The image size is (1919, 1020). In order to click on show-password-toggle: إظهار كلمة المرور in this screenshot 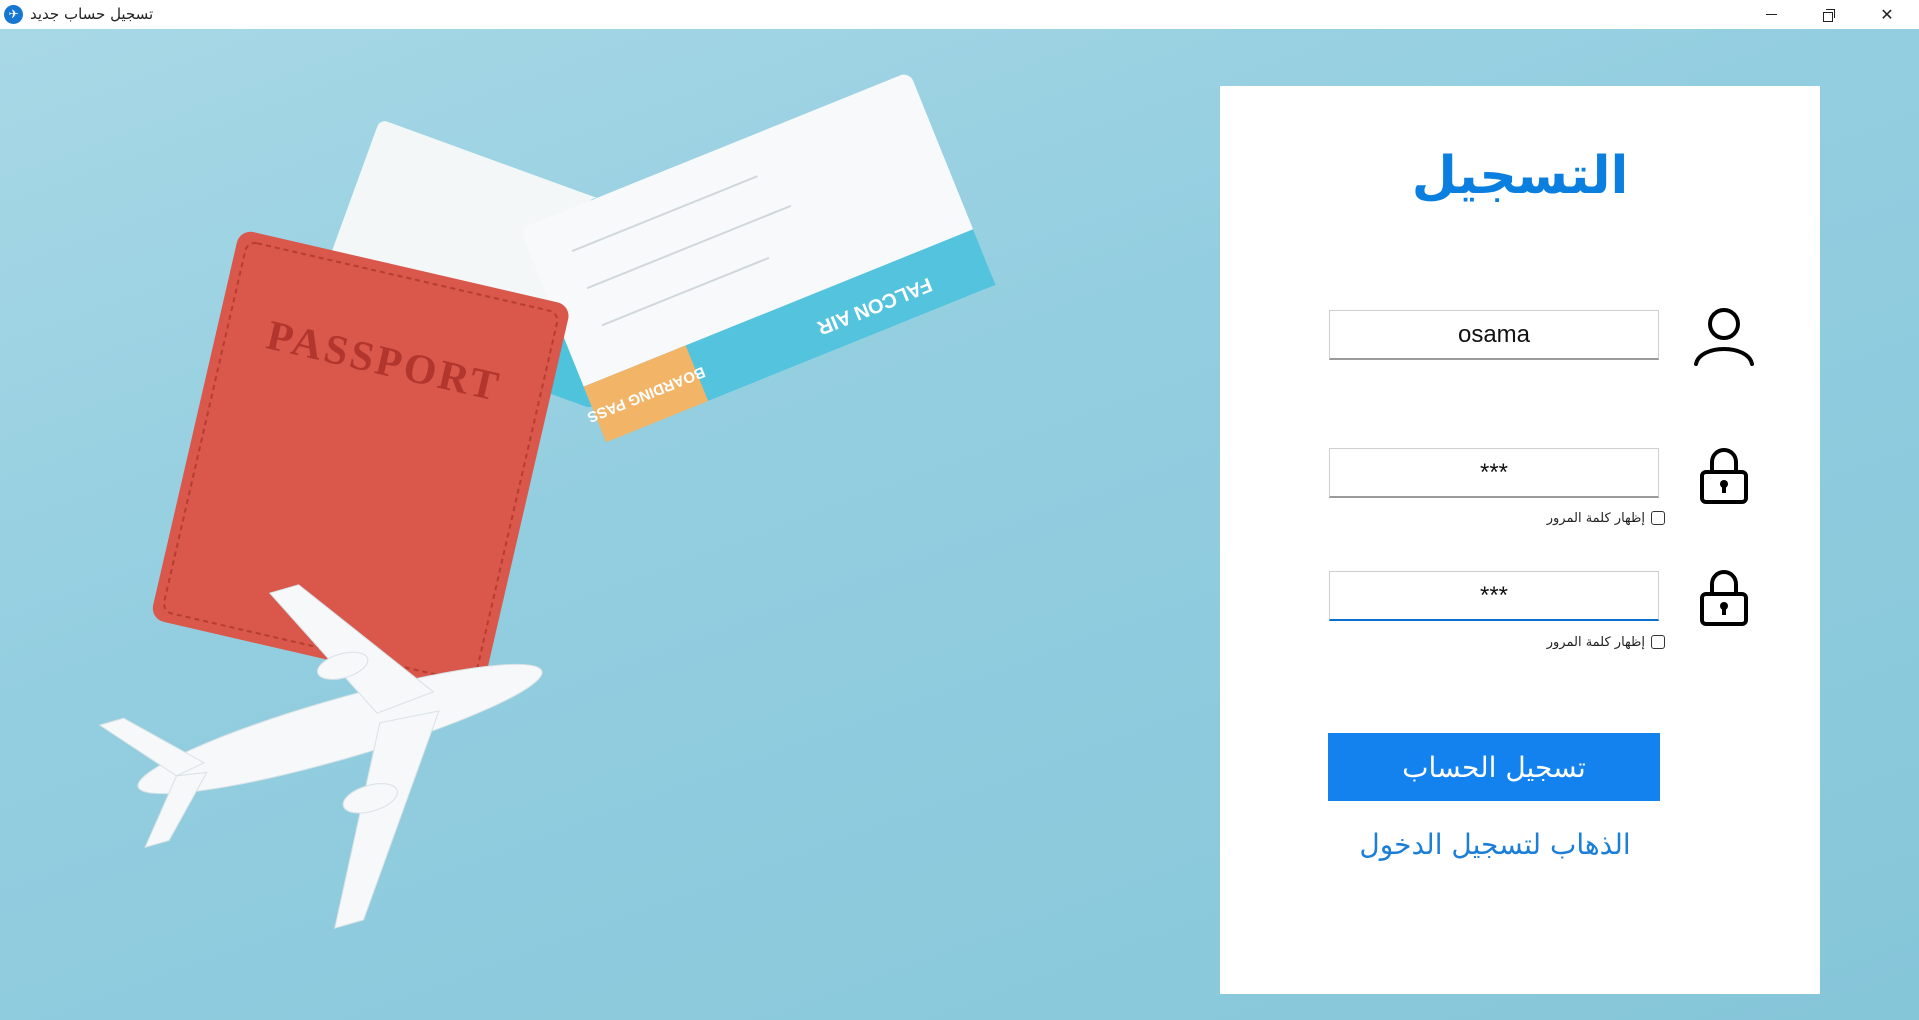, I will do `click(1606, 518)`.